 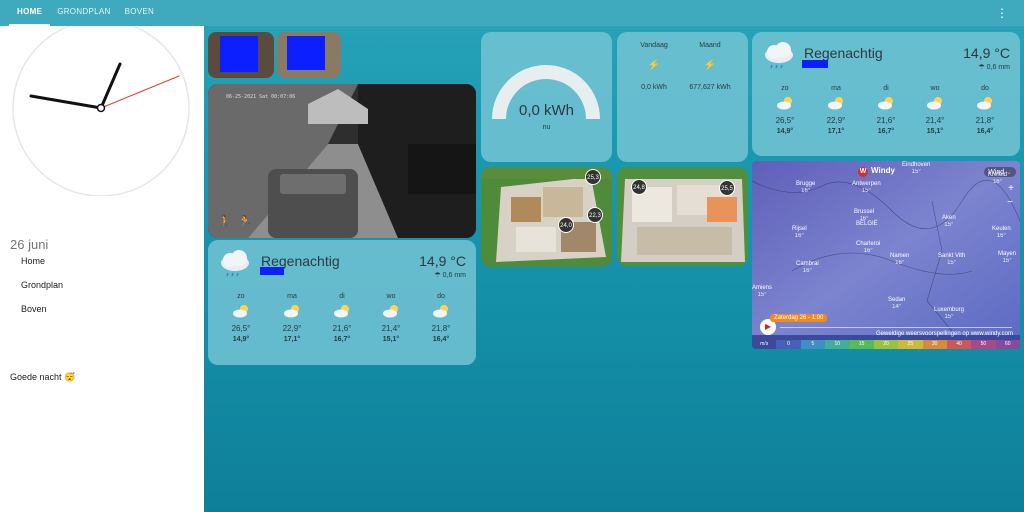 What do you see at coordinates (1011, 188) in the screenshot?
I see `zoom-in-button: +` at bounding box center [1011, 188].